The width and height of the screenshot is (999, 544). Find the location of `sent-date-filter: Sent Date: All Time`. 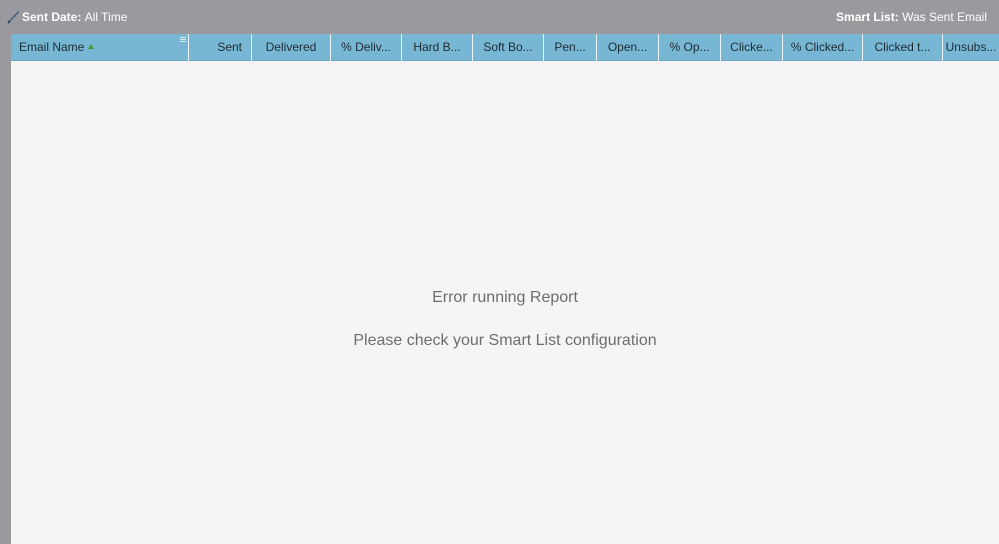

sent-date-filter: Sent Date: All Time is located at coordinates (67, 17).